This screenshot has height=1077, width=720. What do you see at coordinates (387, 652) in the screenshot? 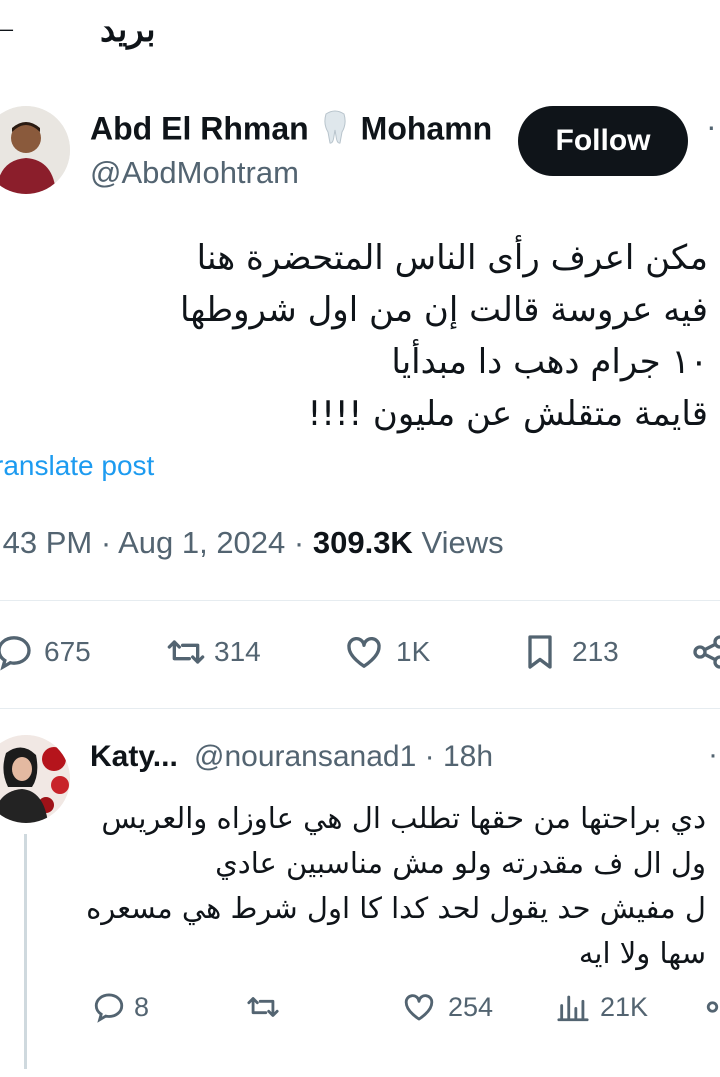
I see `like-button: 1K` at bounding box center [387, 652].